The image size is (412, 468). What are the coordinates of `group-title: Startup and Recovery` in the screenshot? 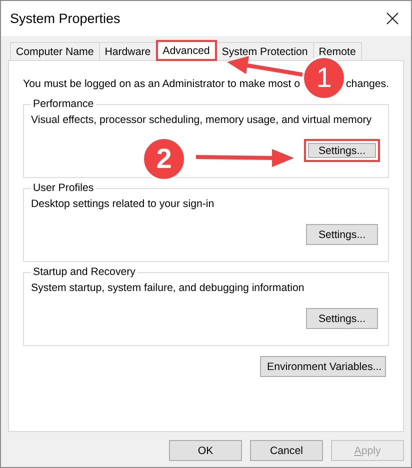 It's located at (84, 272).